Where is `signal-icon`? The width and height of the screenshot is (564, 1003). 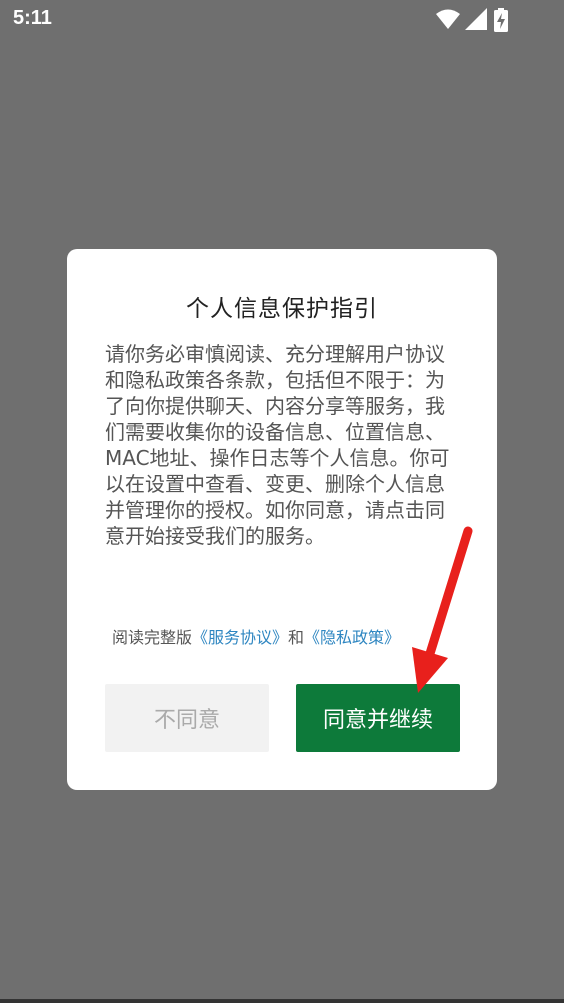
signal-icon is located at coordinates (476, 19).